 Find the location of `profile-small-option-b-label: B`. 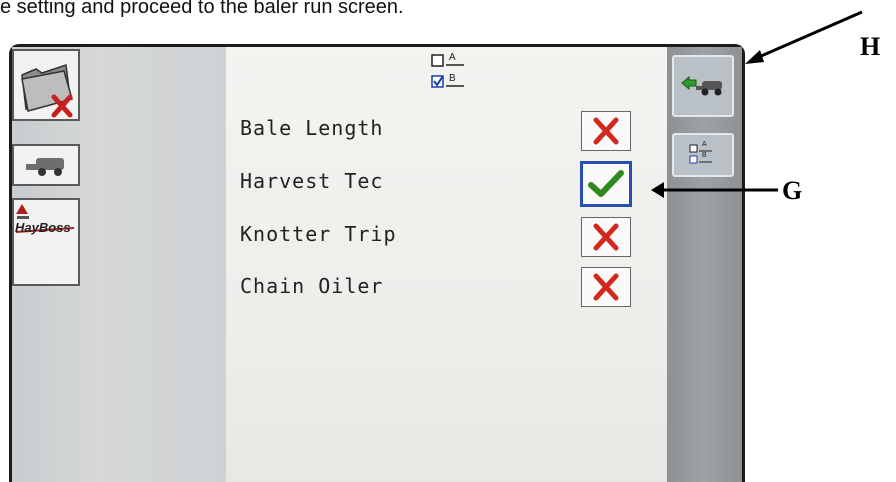

profile-small-option-b-label: B is located at coordinates (704, 155).